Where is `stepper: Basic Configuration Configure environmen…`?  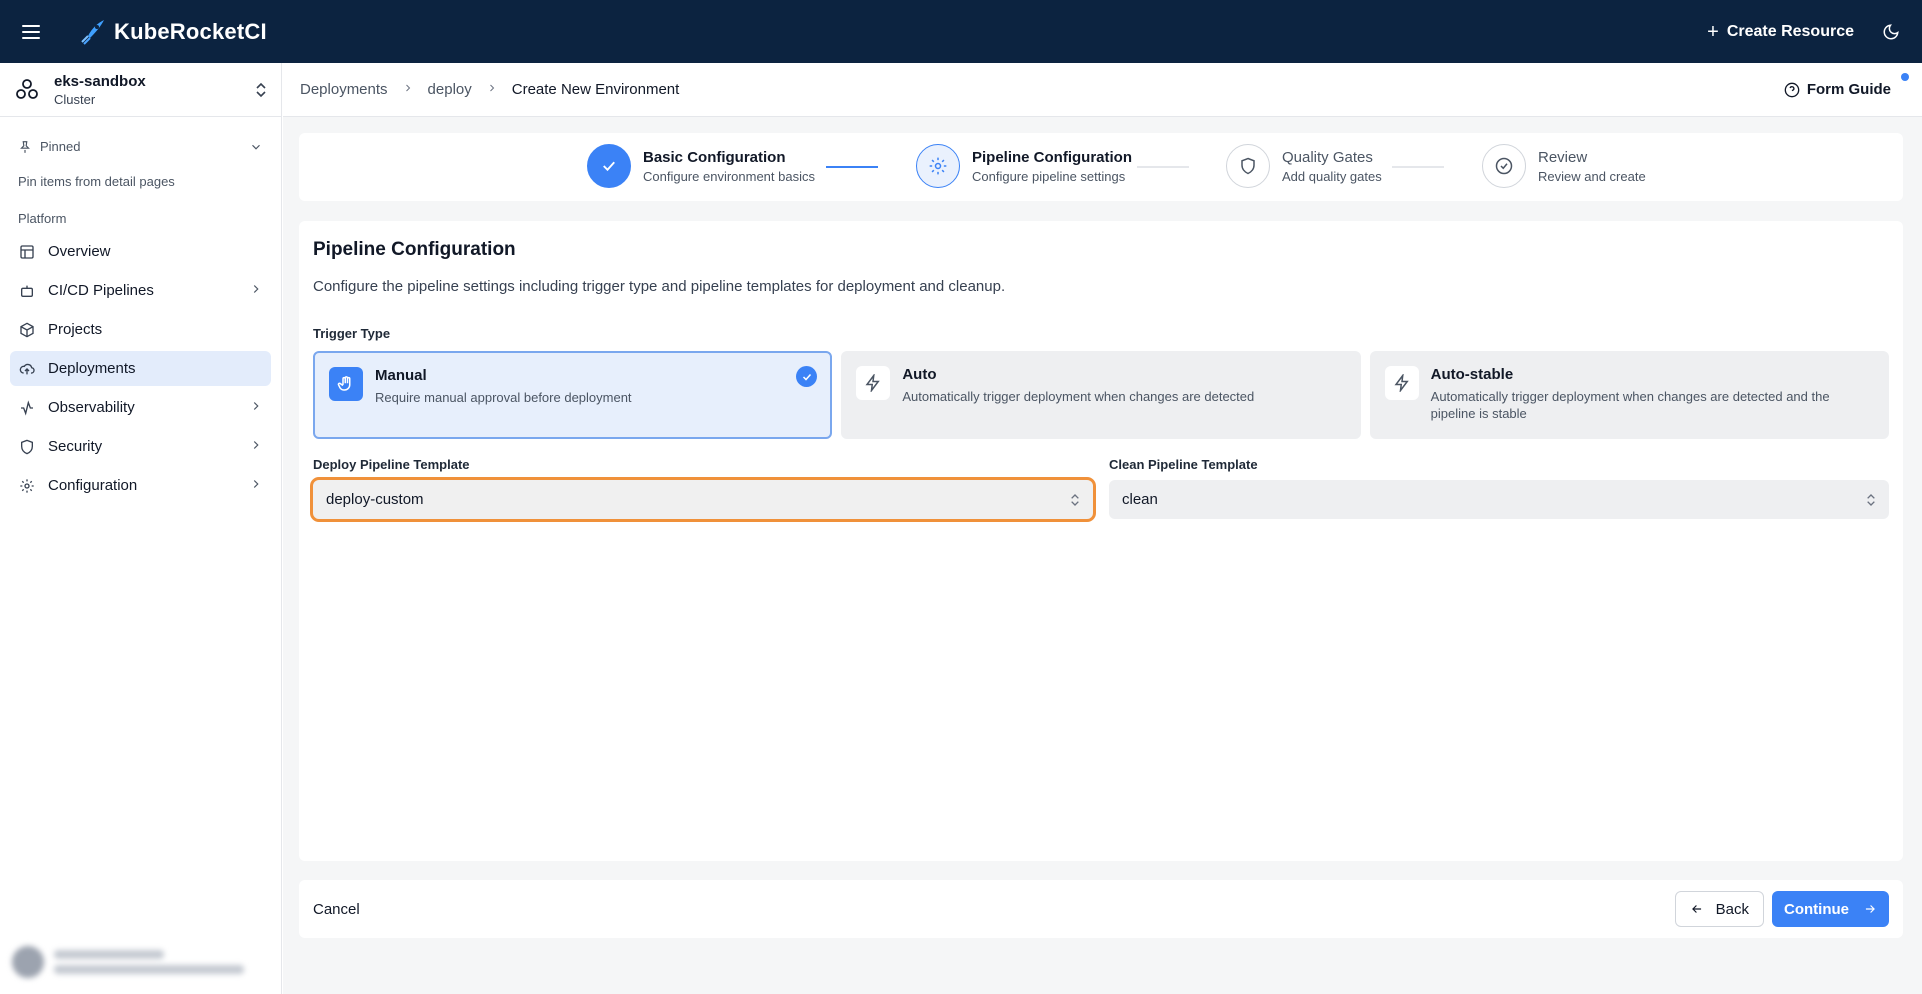 stepper: Basic Configuration Configure environmen… is located at coordinates (1101, 167).